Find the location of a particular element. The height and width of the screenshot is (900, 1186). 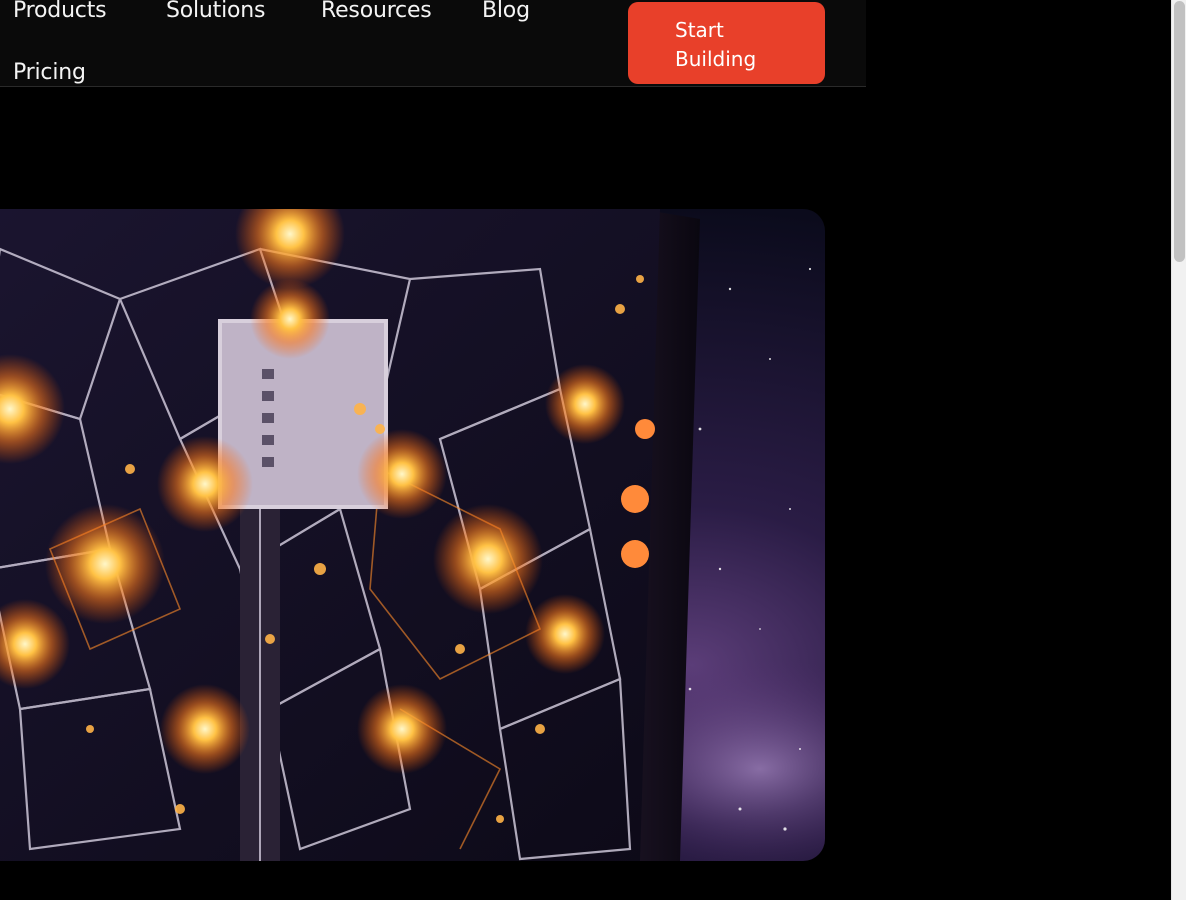

start-building-button: Start Building is located at coordinates (726, 43).